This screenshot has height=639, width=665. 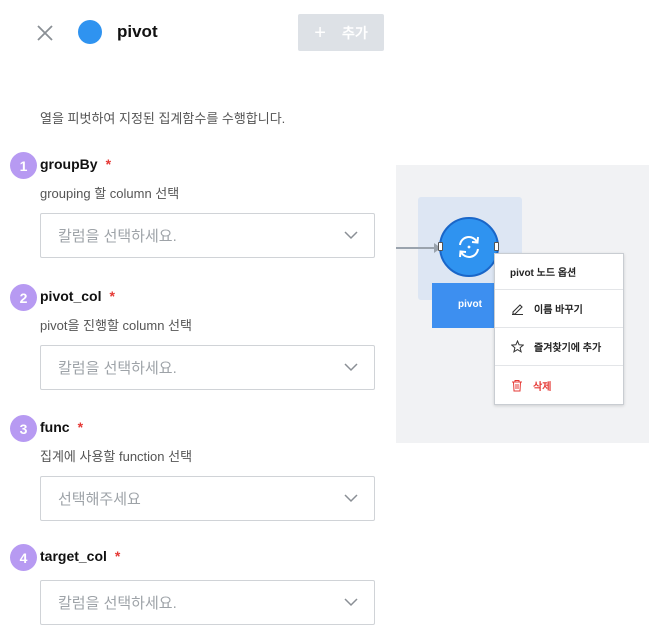 I want to click on node-context-menu: pivot 노드 옵션 이름 바꾸기 즐겨찾기에 추가 삭제, so click(x=559, y=329).